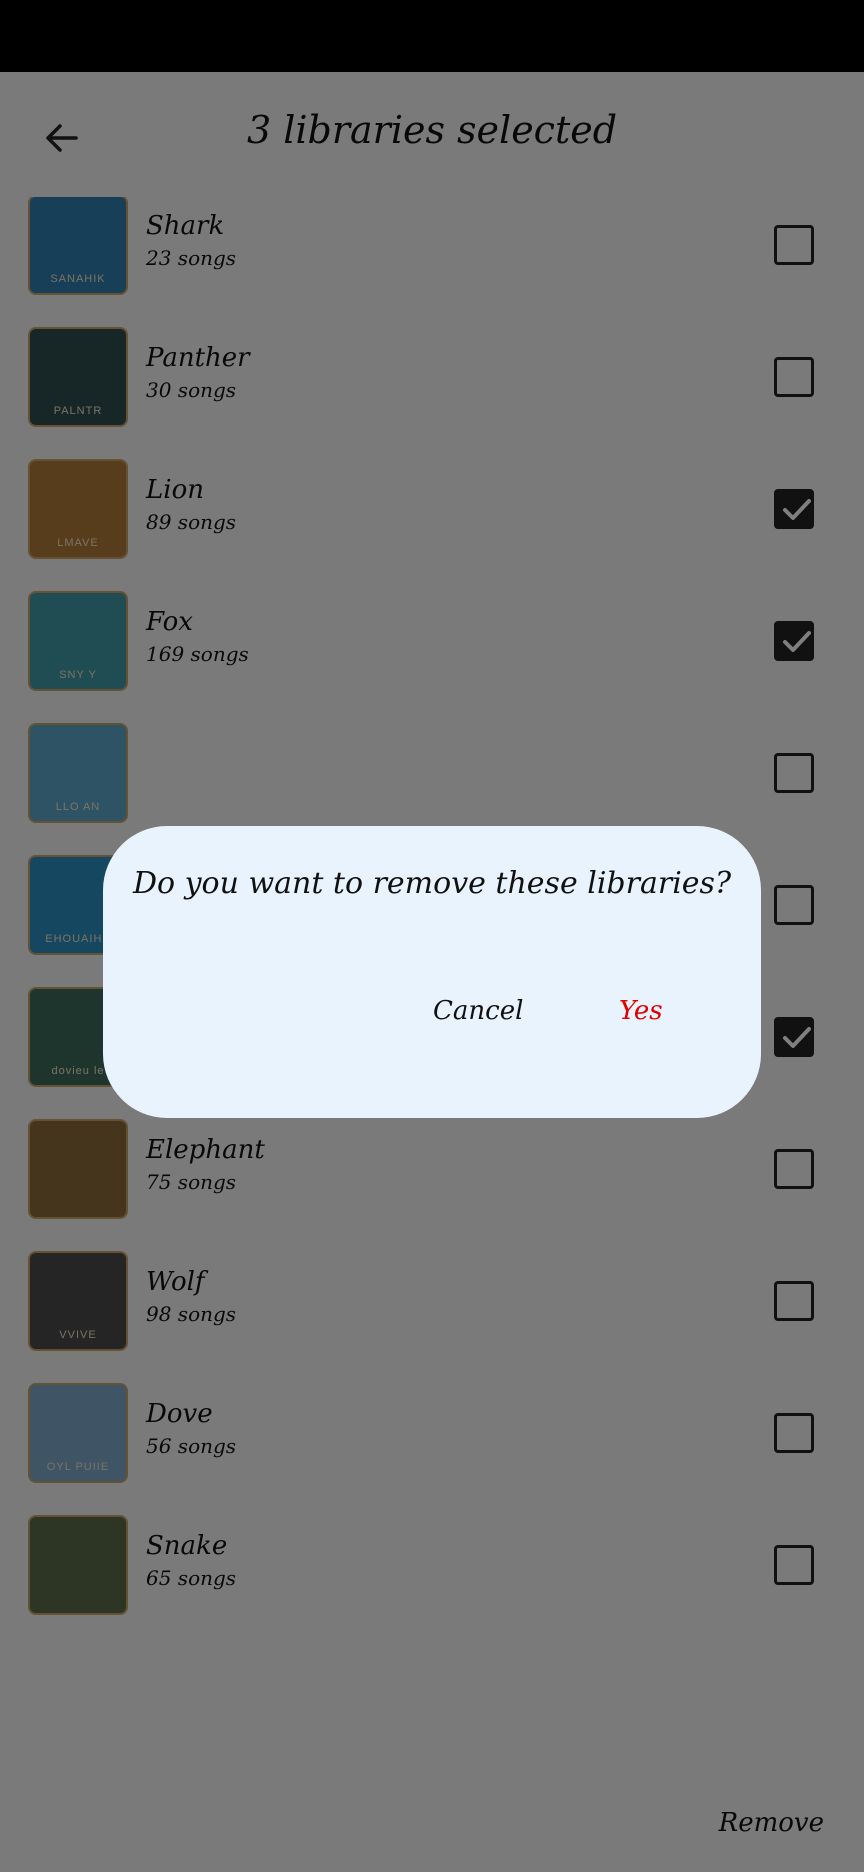 This screenshot has width=864, height=1872. What do you see at coordinates (478, 1011) in the screenshot?
I see `cancel-button: Cancel` at bounding box center [478, 1011].